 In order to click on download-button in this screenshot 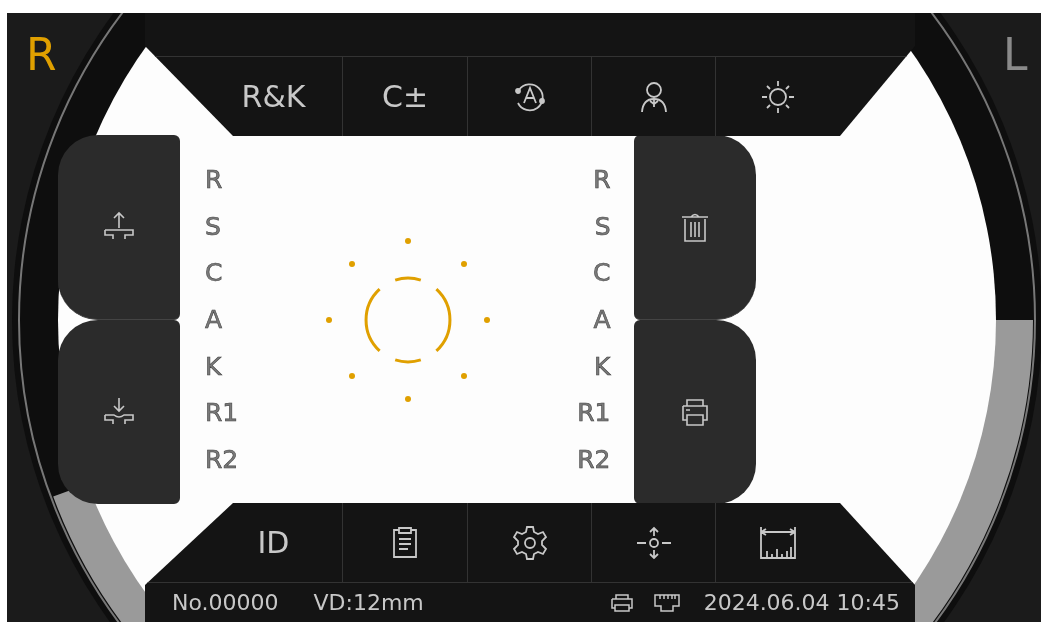, I will do `click(119, 412)`.